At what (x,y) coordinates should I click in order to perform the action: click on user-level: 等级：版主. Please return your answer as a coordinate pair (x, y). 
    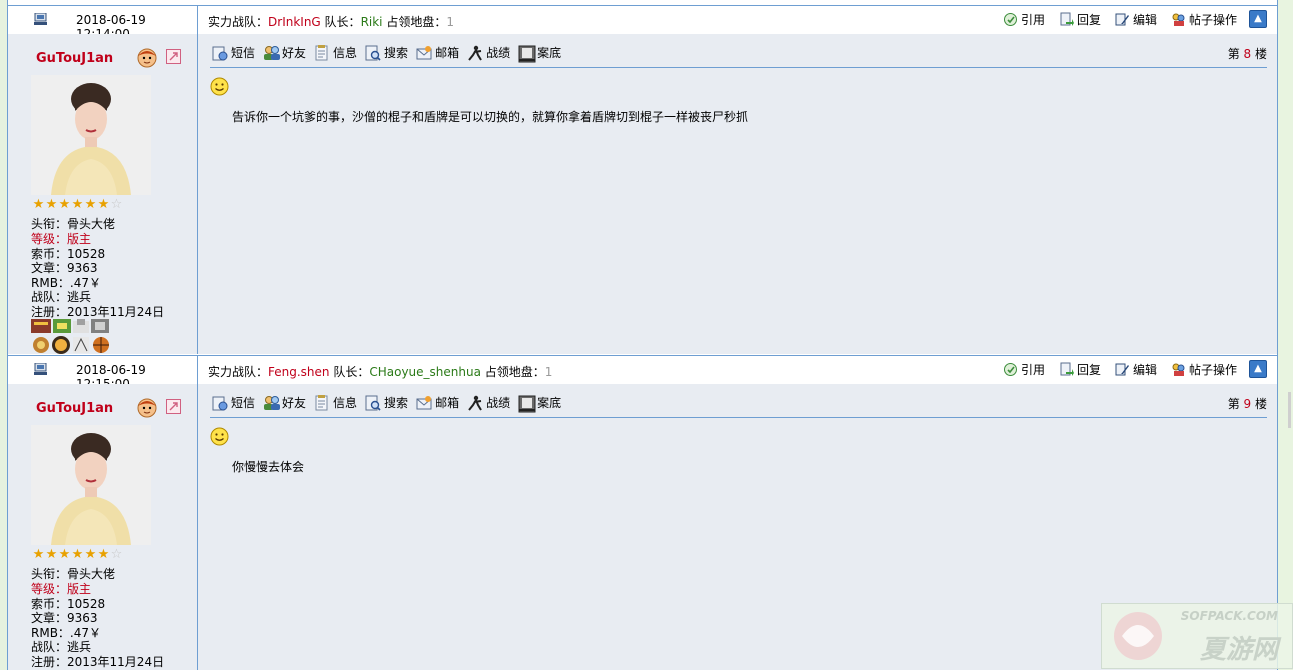
    Looking at the image, I should click on (61, 589).